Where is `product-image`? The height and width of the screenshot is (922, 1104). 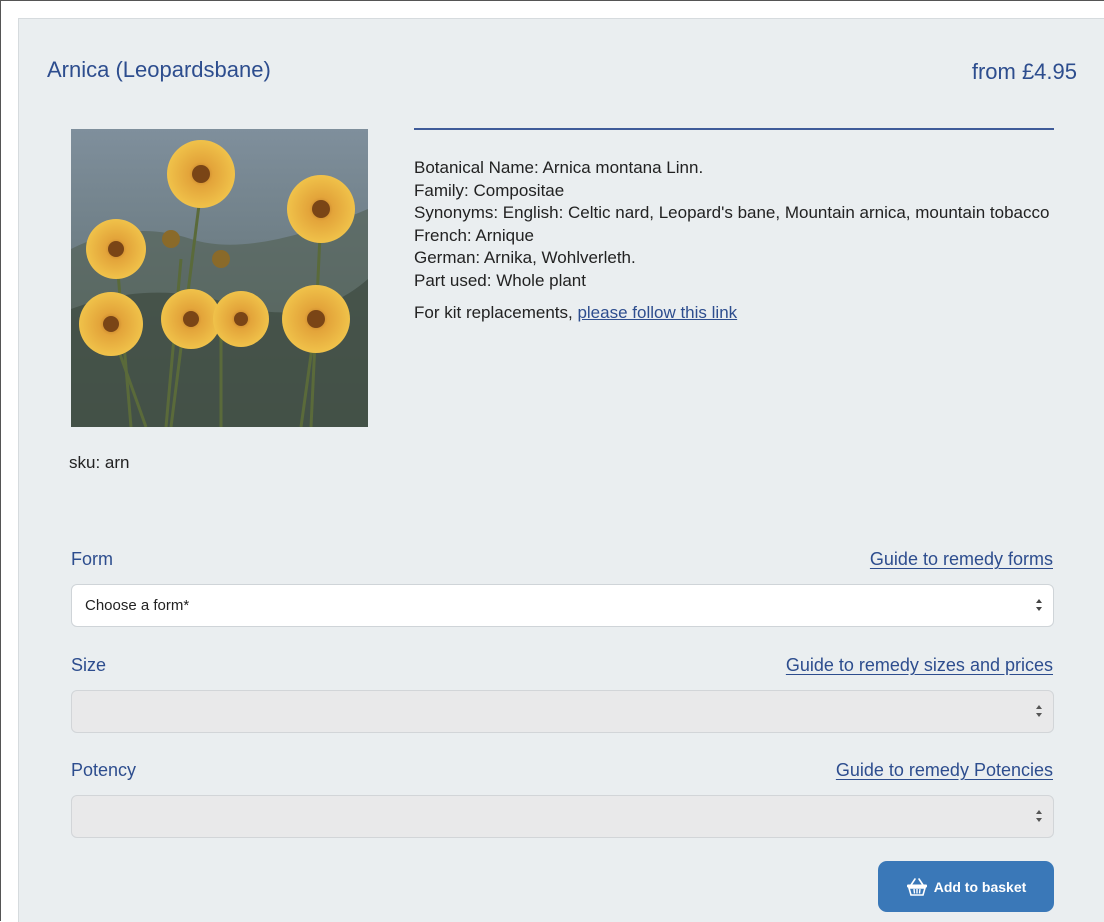 product-image is located at coordinates (219, 278).